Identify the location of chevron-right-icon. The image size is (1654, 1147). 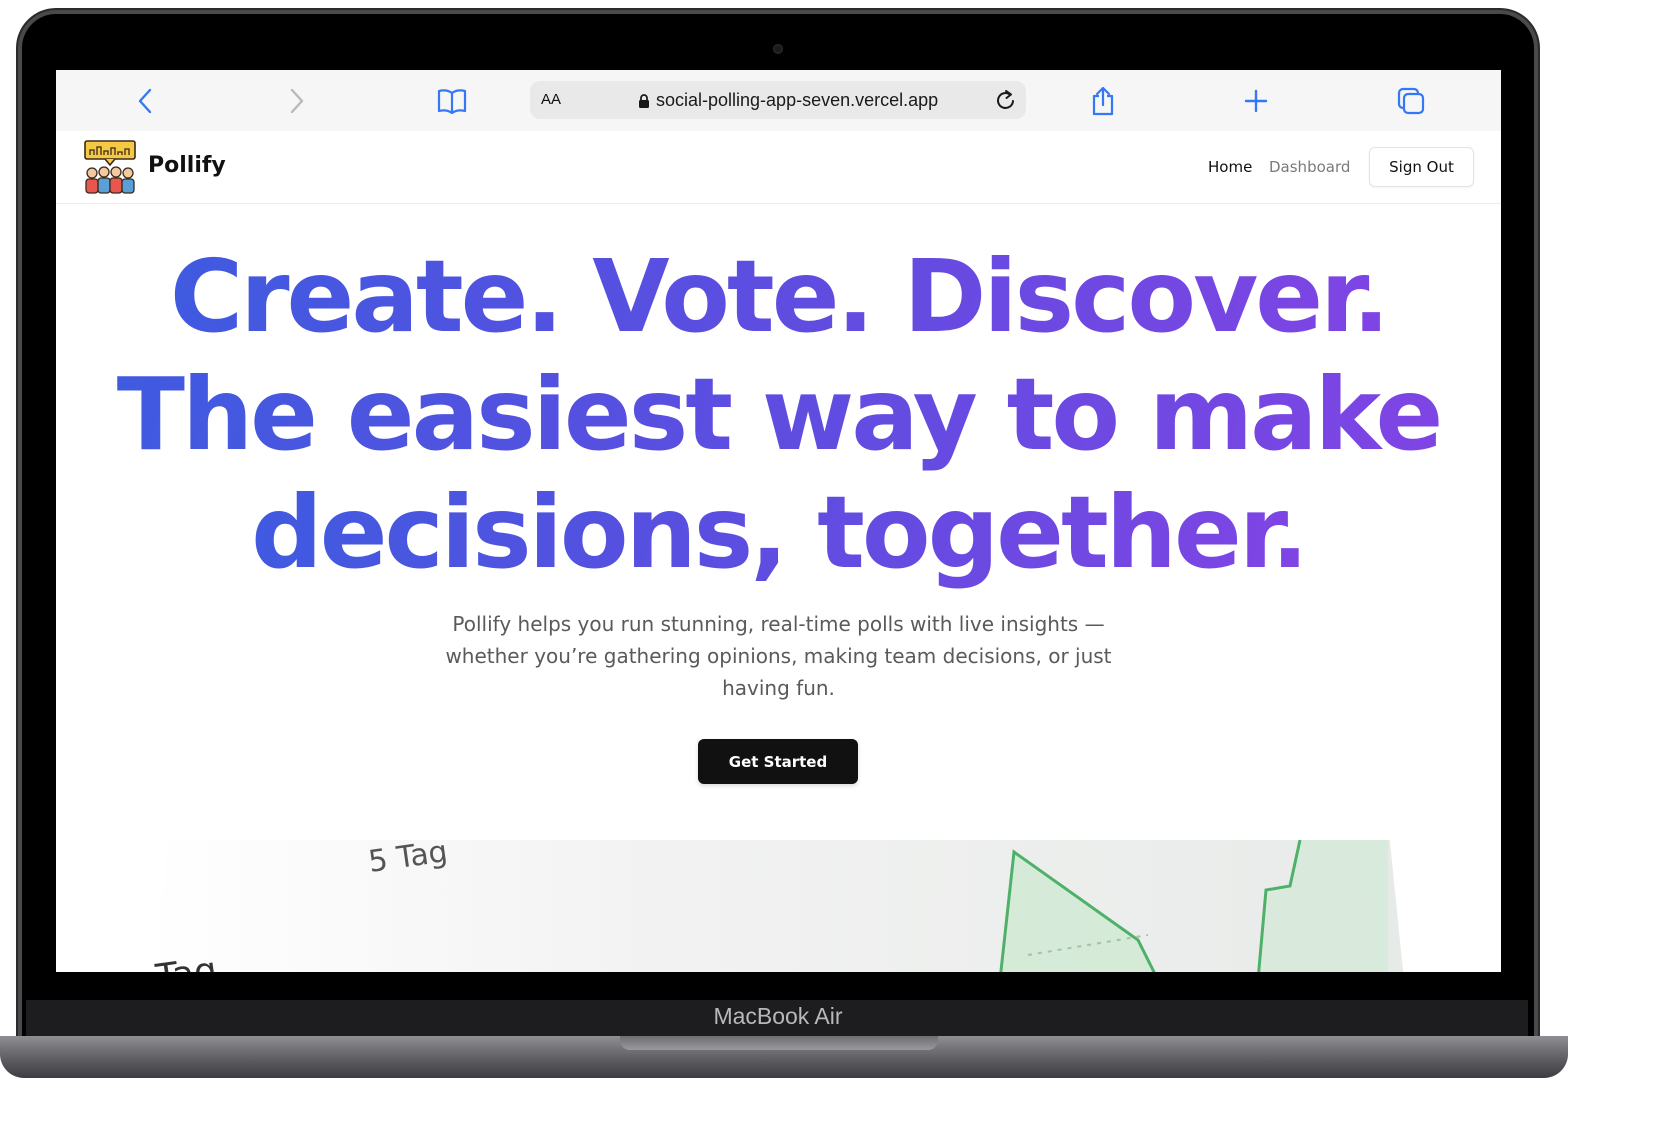
(297, 101).